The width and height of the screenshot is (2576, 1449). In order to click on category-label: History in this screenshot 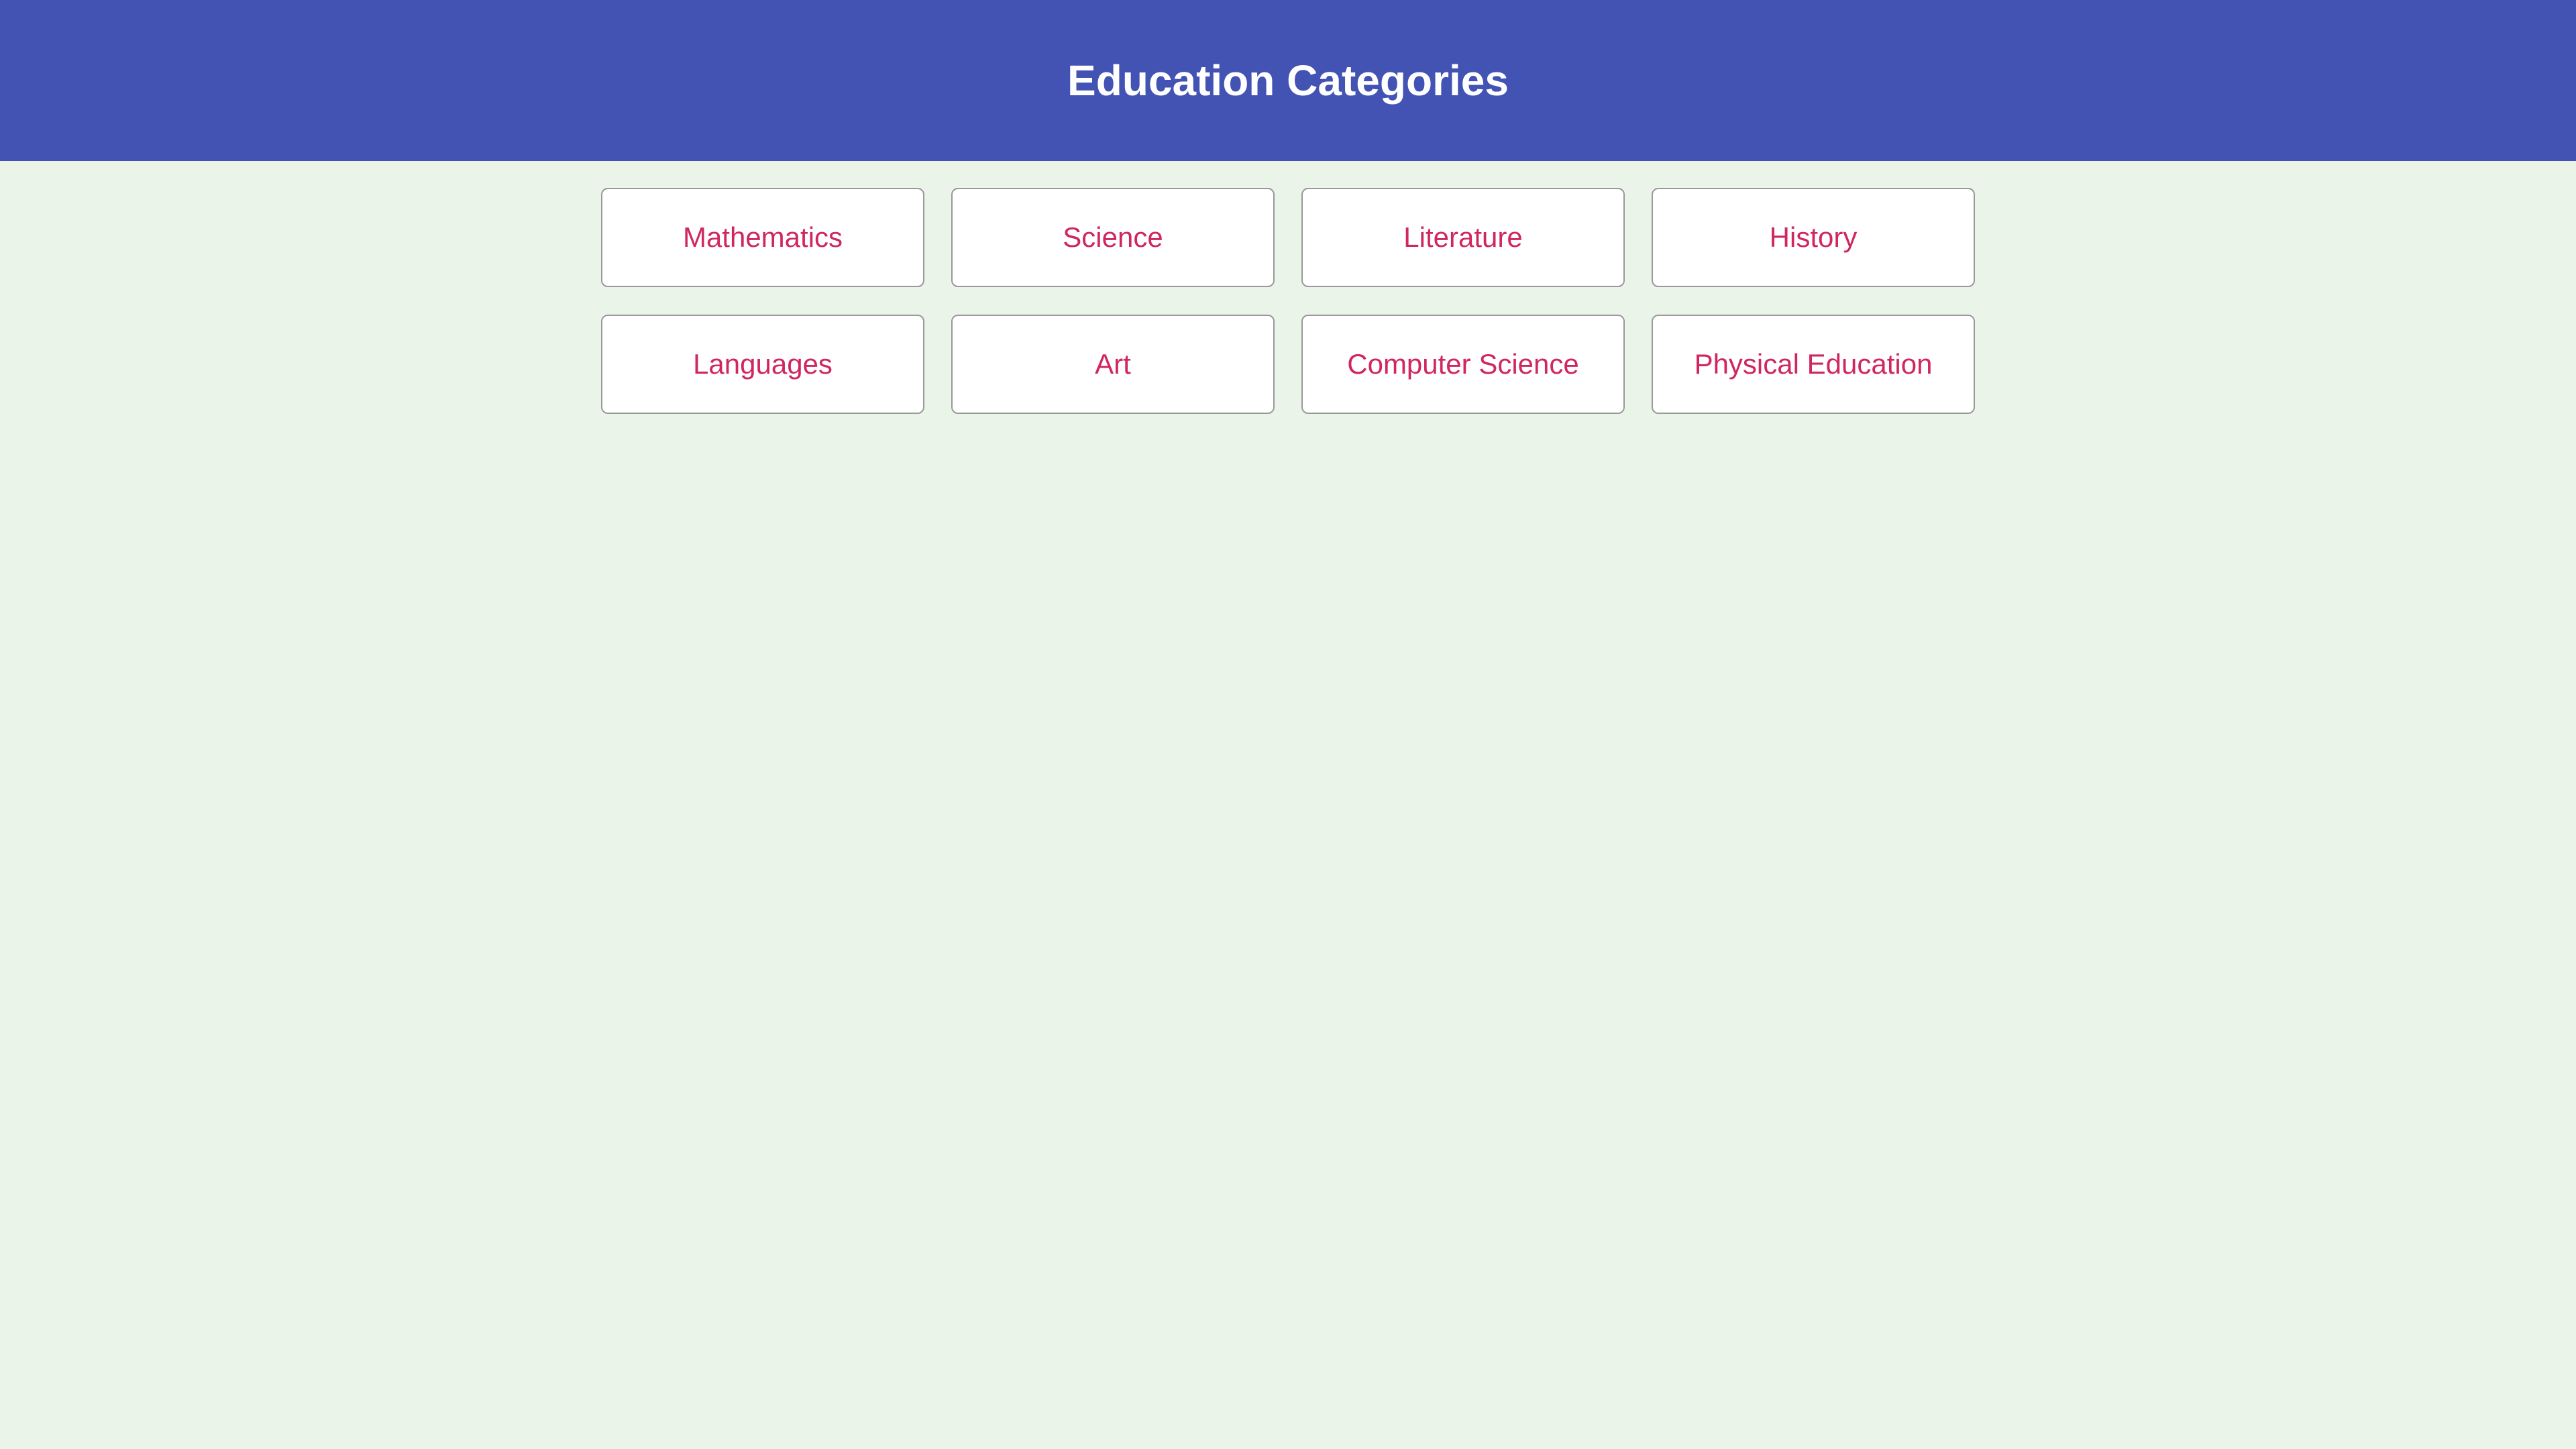, I will do `click(1813, 237)`.